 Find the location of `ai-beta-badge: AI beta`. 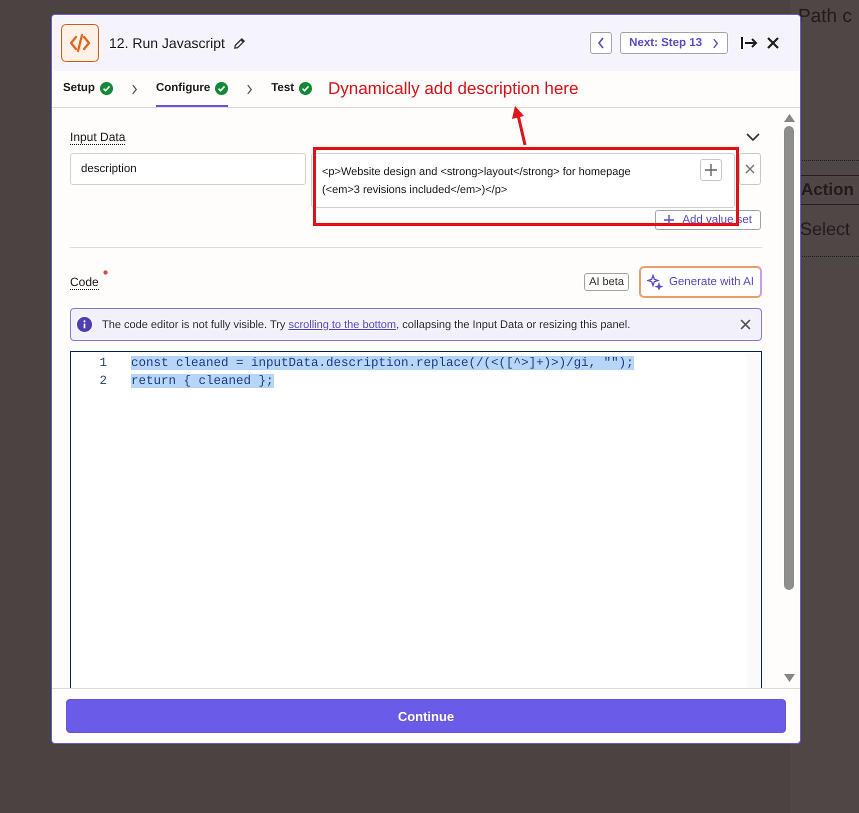

ai-beta-badge: AI beta is located at coordinates (606, 282).